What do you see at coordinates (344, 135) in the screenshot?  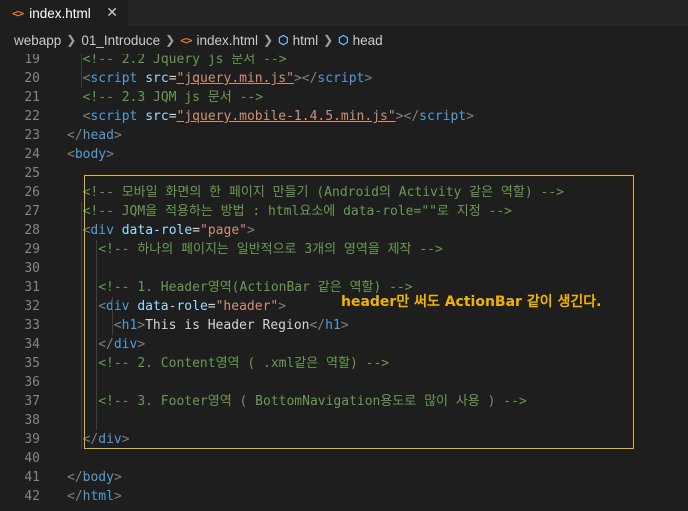 I see `code-line: 23 </head>` at bounding box center [344, 135].